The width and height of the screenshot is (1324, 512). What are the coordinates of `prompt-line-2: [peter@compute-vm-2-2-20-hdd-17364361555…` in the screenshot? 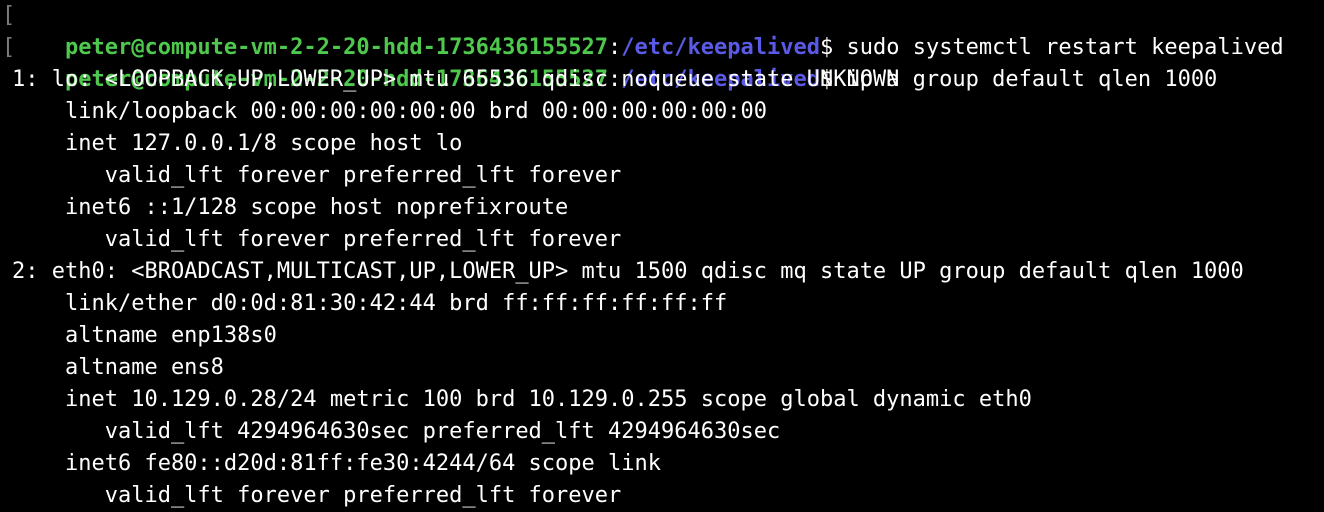 It's located at (662, 62).